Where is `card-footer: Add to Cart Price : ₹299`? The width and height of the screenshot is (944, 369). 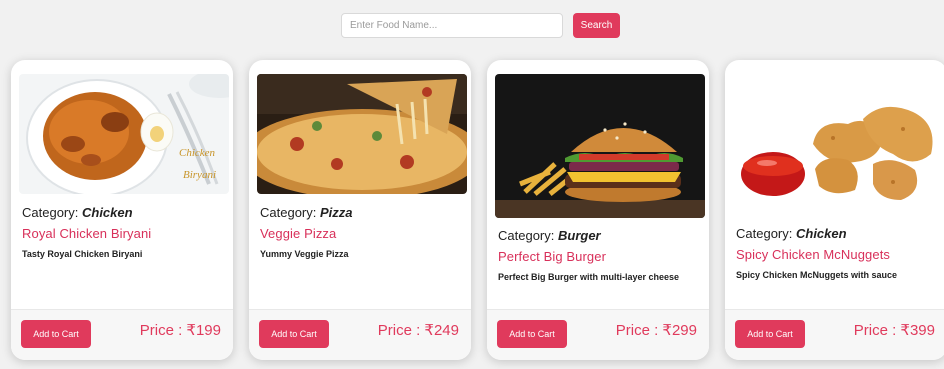 card-footer: Add to Cart Price : ₹299 is located at coordinates (598, 334).